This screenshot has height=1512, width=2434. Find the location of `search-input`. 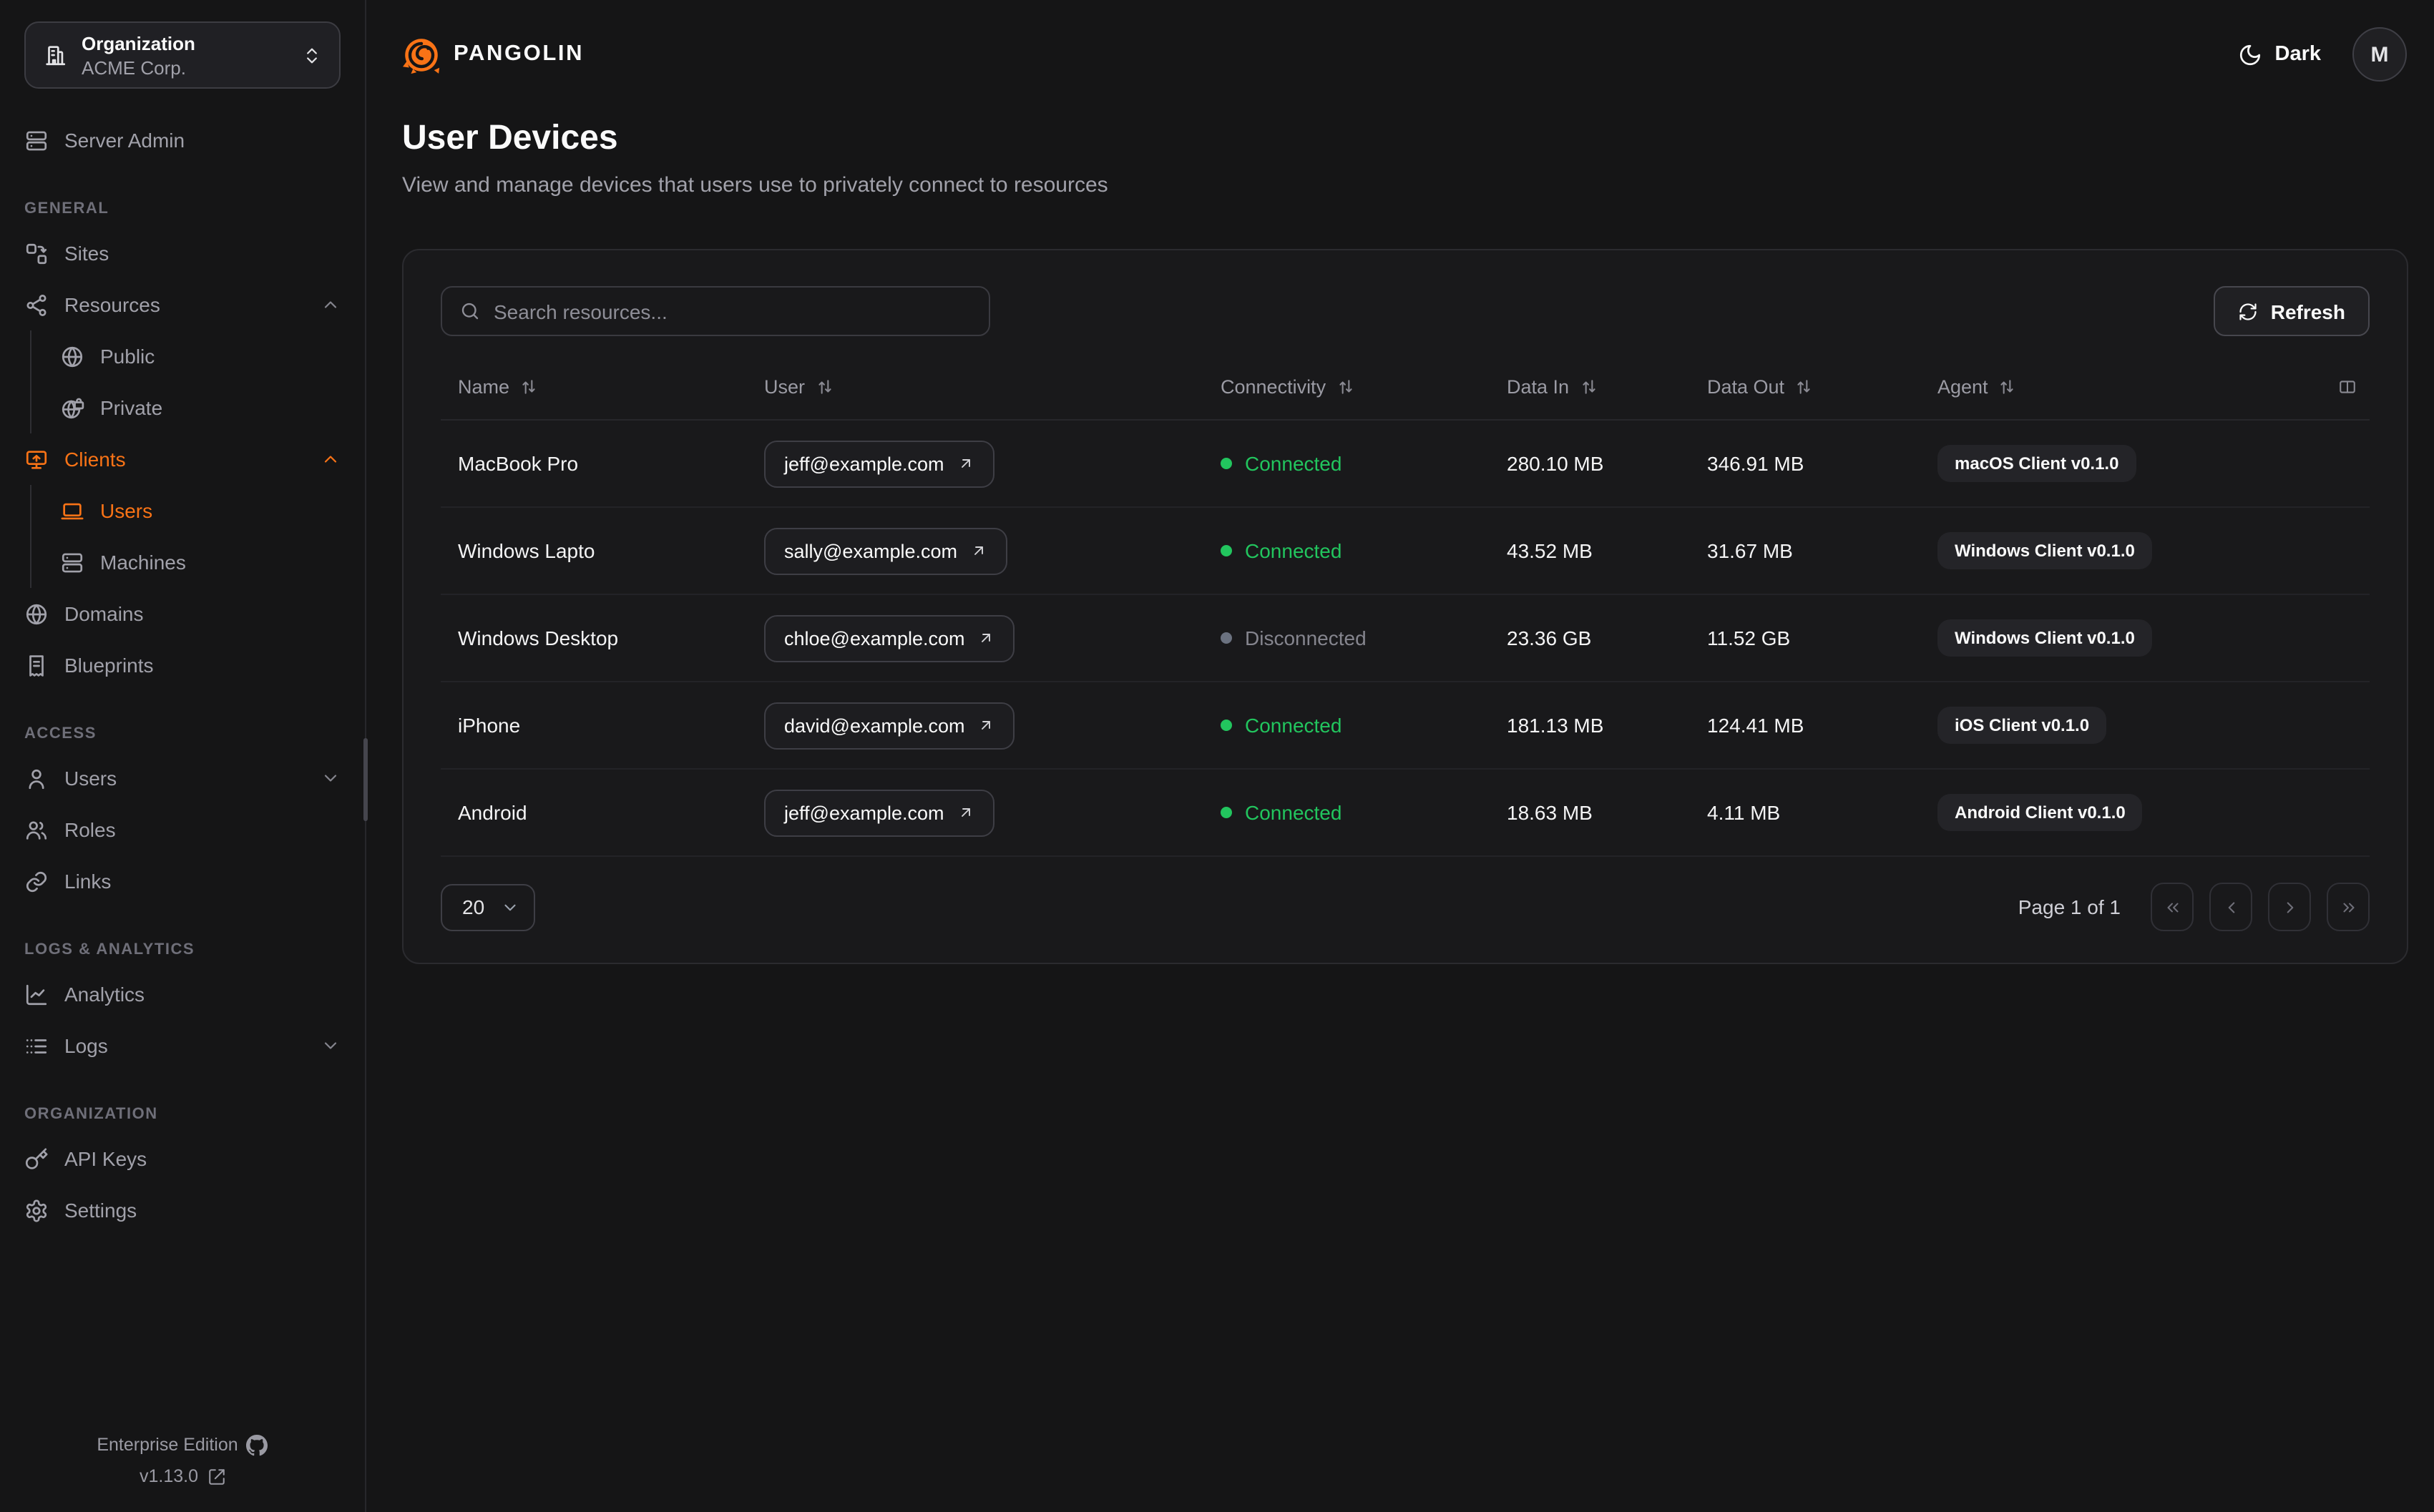

search-input is located at coordinates (733, 311).